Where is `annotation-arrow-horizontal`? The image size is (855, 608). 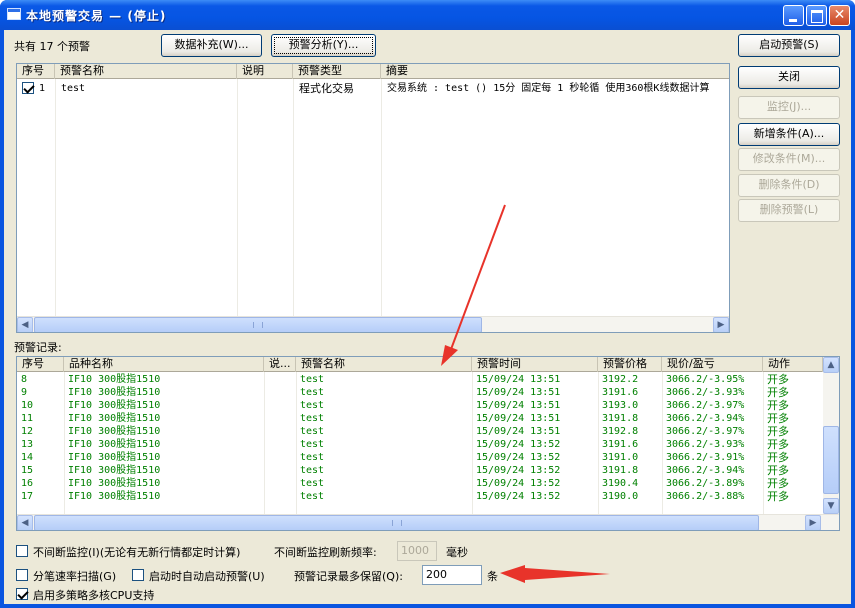
annotation-arrow-horizontal is located at coordinates (555, 574).